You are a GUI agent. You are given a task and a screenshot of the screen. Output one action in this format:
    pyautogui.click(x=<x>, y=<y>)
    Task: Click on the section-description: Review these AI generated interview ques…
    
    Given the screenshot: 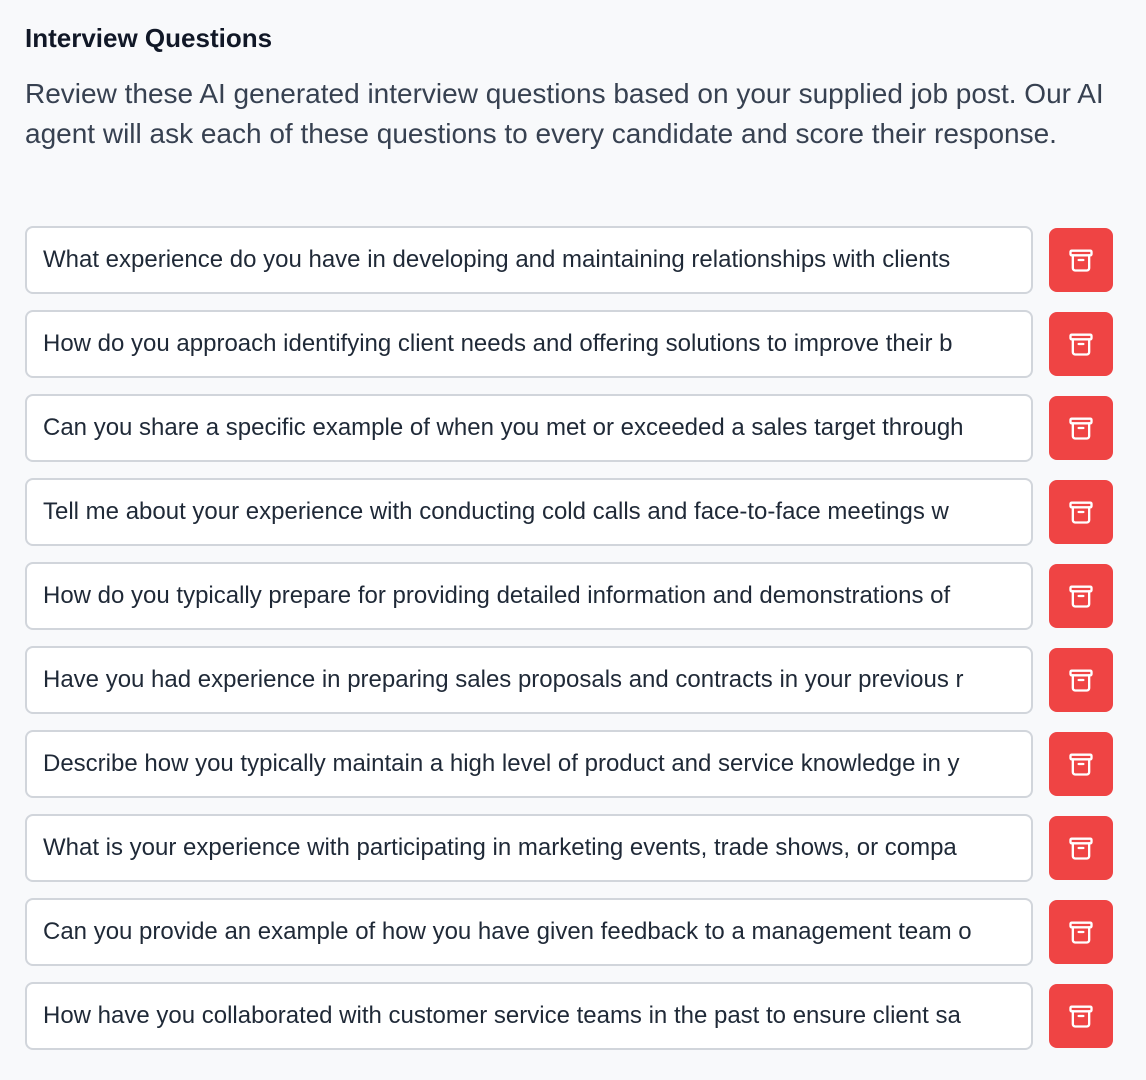 What is the action you would take?
    pyautogui.click(x=564, y=113)
    